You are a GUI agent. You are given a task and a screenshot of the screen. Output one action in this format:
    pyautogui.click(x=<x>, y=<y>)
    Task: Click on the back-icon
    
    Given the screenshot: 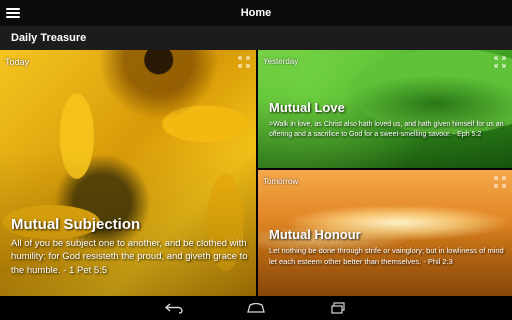 What is the action you would take?
    pyautogui.click(x=174, y=308)
    